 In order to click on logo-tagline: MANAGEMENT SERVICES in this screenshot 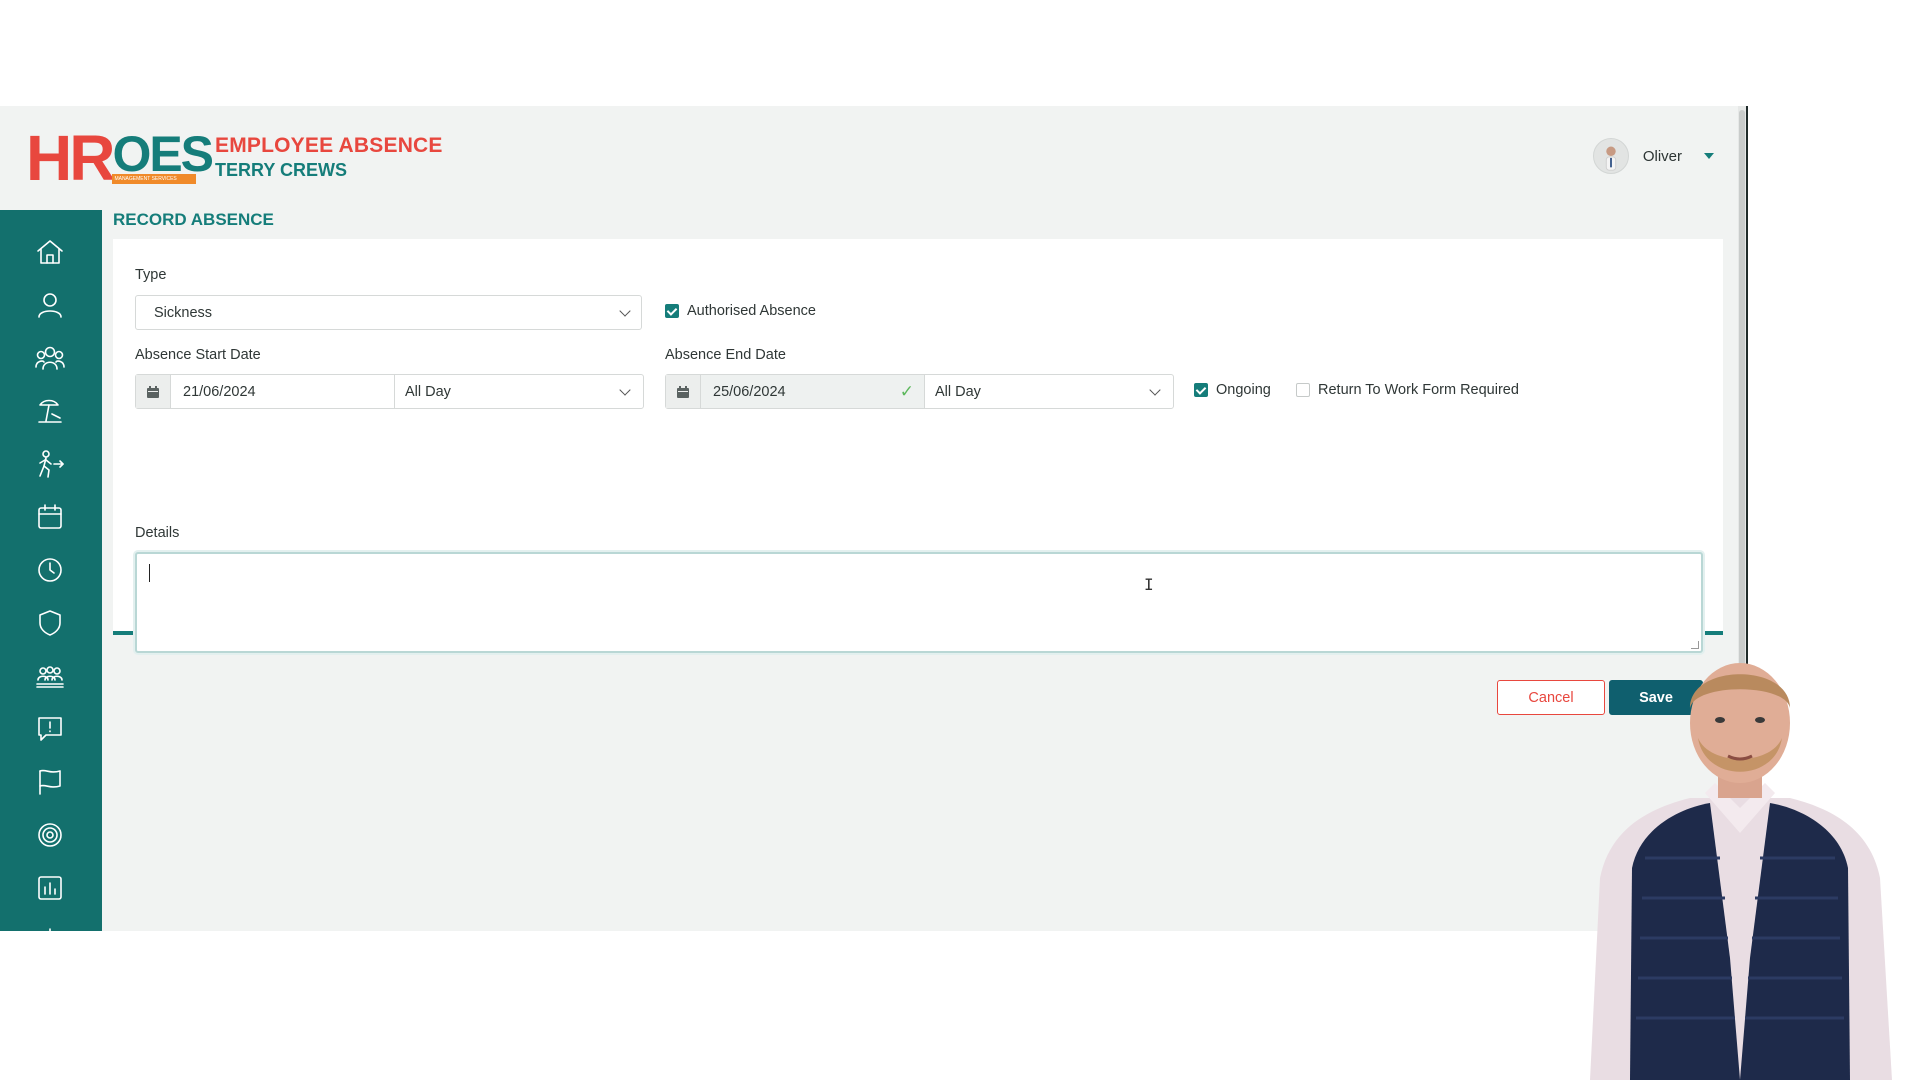, I will do `click(154, 179)`.